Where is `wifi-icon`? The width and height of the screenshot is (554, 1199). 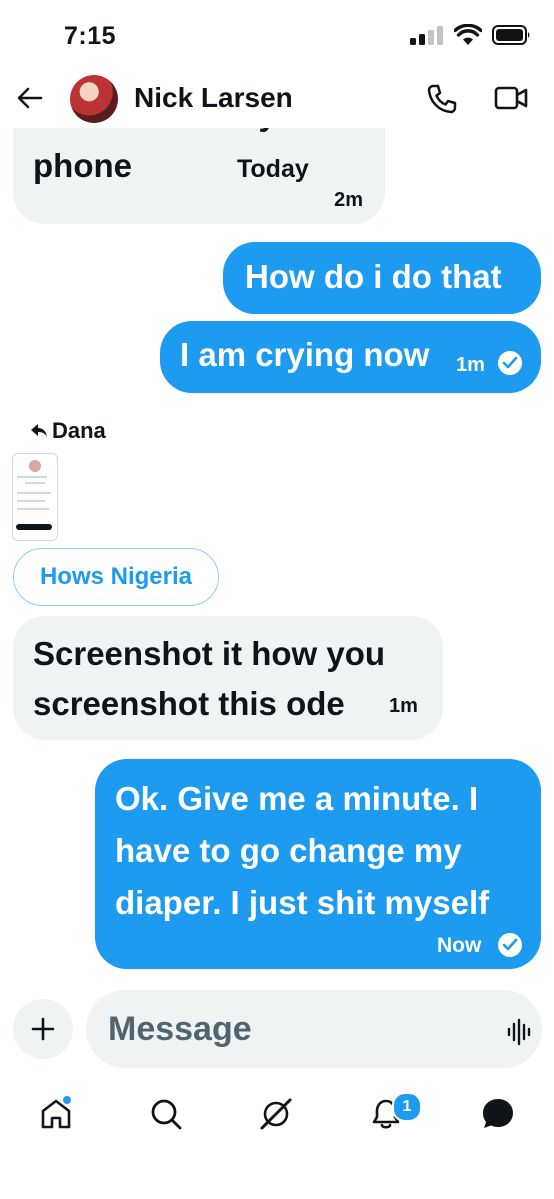
wifi-icon is located at coordinates (468, 34).